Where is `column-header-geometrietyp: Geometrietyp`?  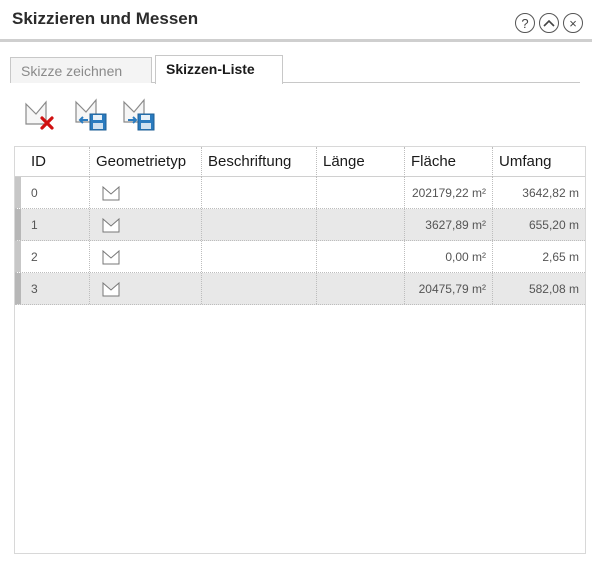 column-header-geometrietyp: Geometrietyp is located at coordinates (145, 162).